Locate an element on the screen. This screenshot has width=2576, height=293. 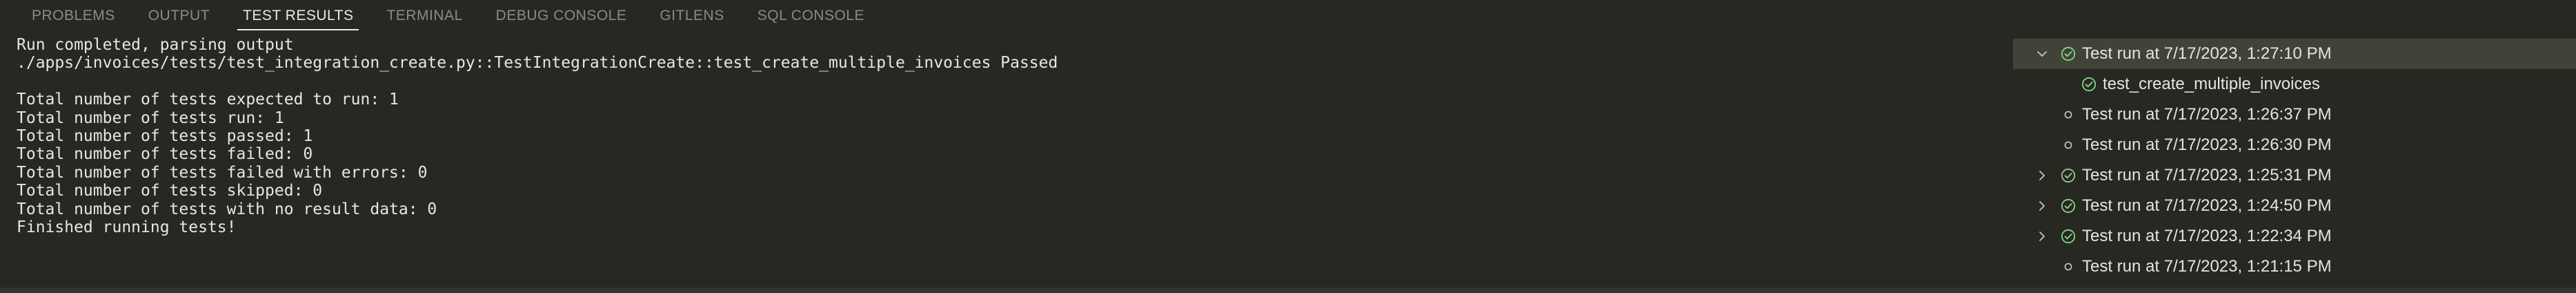
test-run-label: Test run at 7/17/2023, 1:26:37 PM is located at coordinates (2207, 114).